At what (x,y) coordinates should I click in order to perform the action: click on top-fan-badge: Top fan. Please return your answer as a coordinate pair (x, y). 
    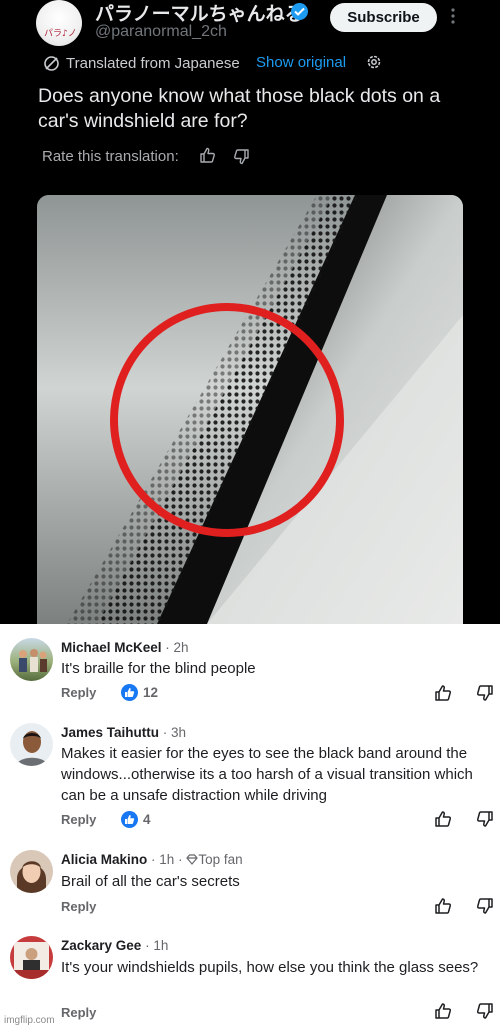
    Looking at the image, I should click on (220, 859).